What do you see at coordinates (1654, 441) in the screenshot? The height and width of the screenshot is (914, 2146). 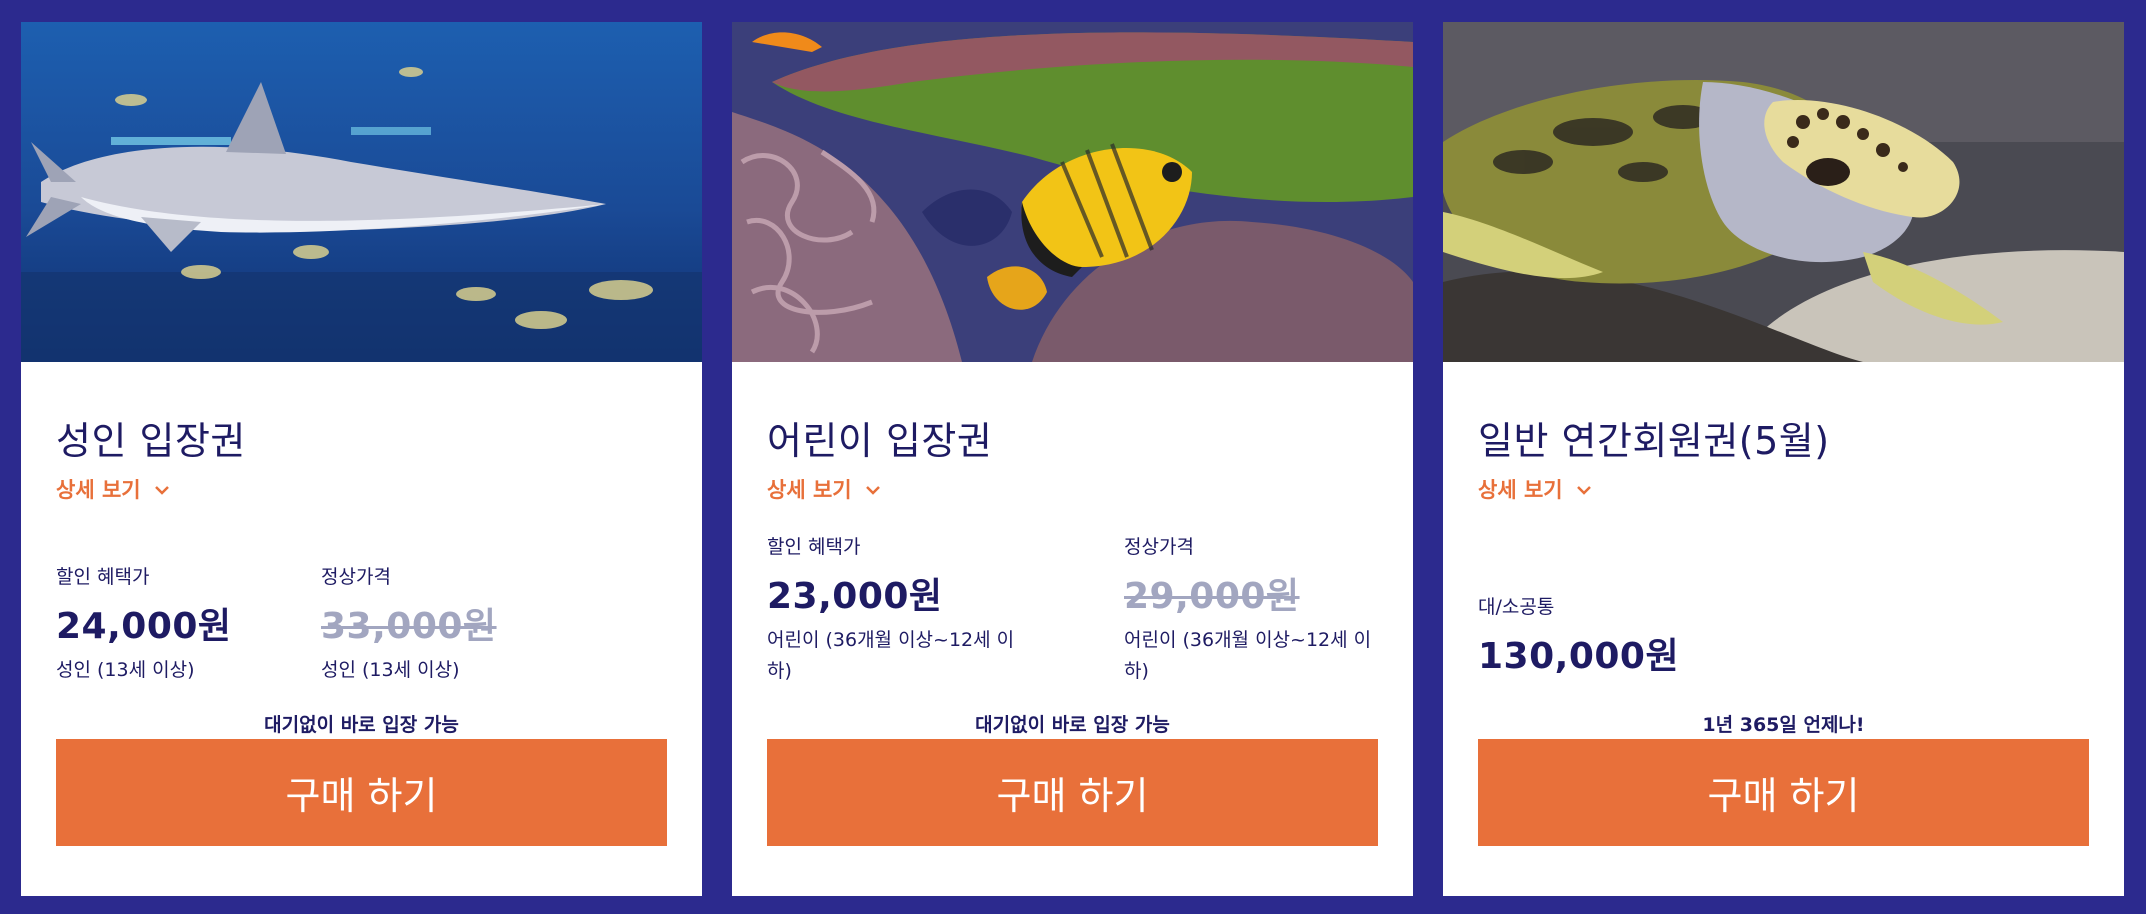 I see `ticket-title: 일반 연간회원권(5월)` at bounding box center [1654, 441].